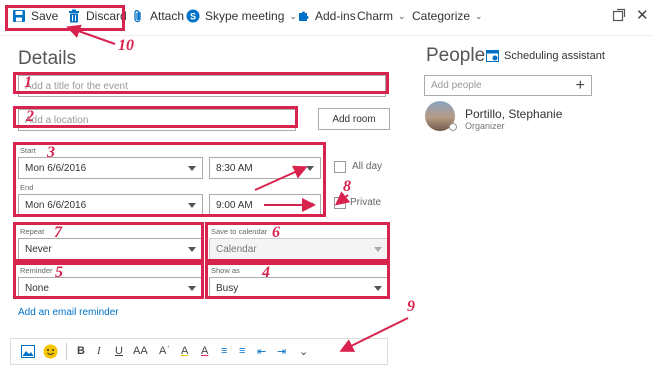 This screenshot has height=365, width=652. I want to click on arrow-to-format-bar, so click(374, 334).